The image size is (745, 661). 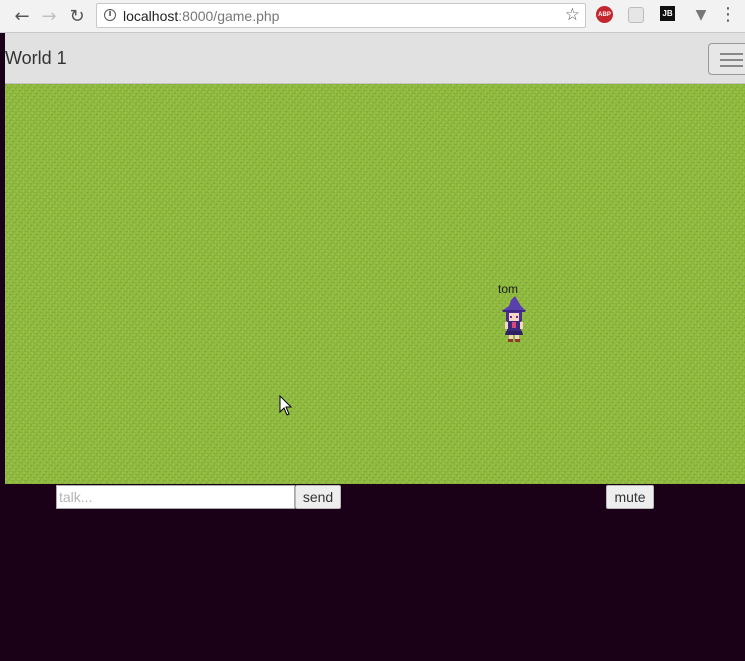 What do you see at coordinates (110, 15) in the screenshot?
I see `info-icon: i` at bounding box center [110, 15].